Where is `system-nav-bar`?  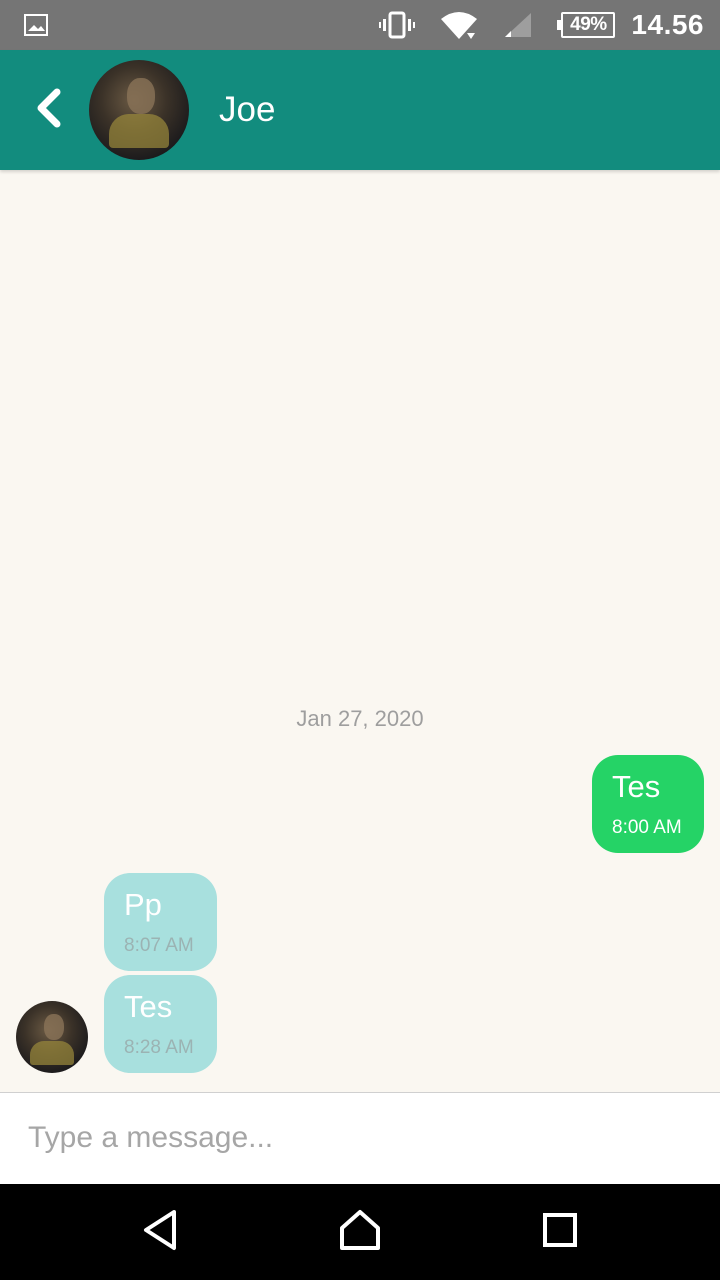 system-nav-bar is located at coordinates (360, 1232).